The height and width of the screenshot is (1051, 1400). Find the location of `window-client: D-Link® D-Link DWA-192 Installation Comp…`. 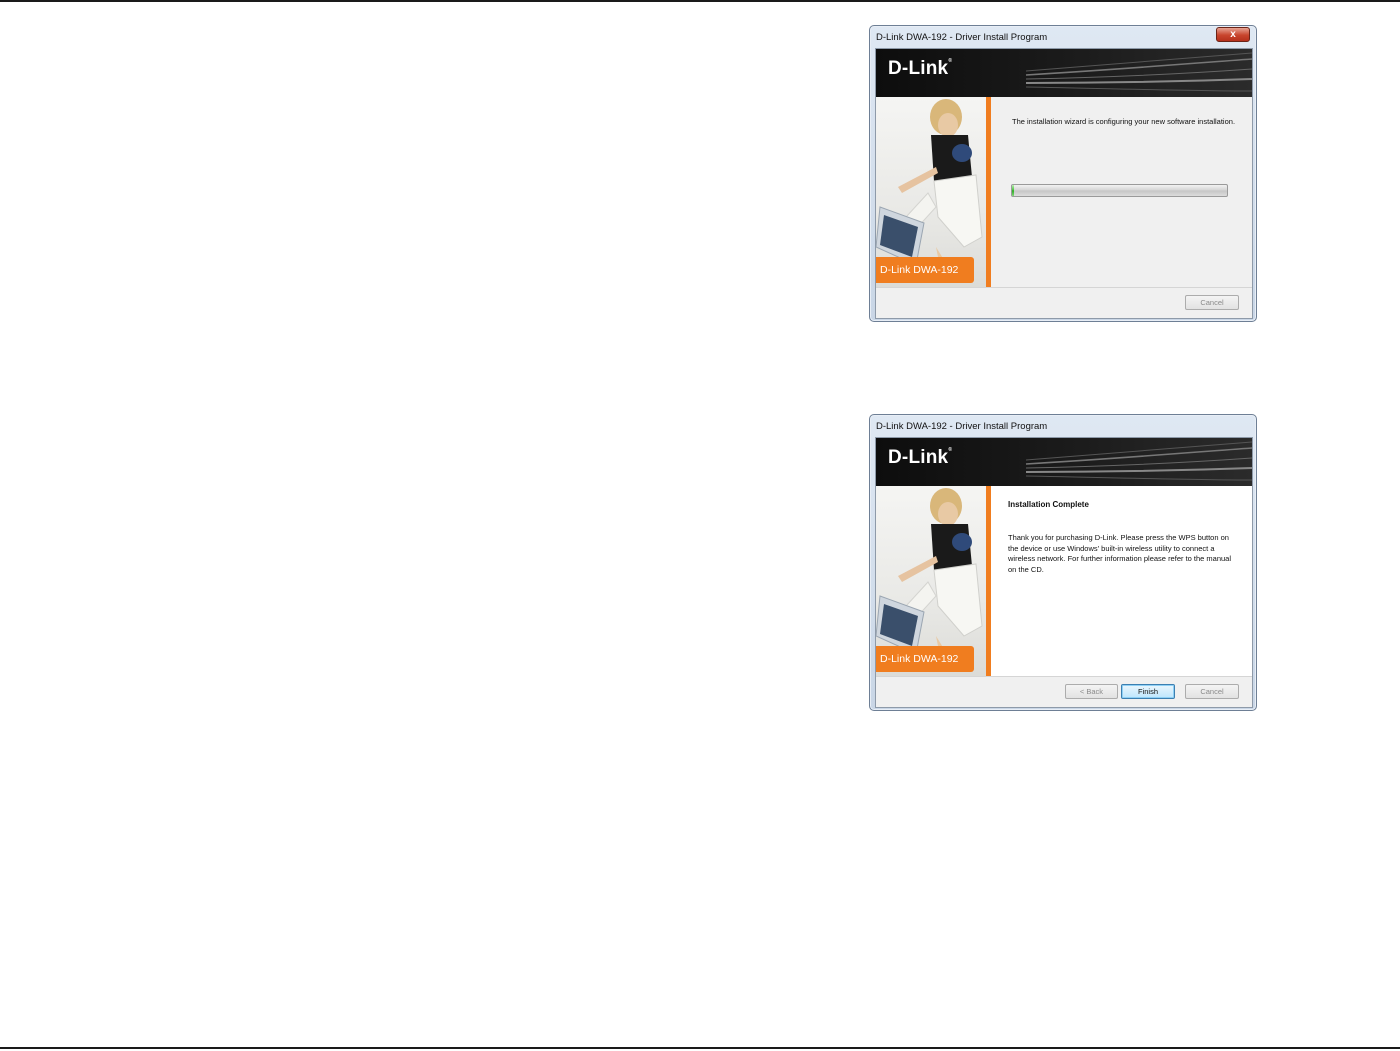

window-client: D-Link® D-Link DWA-192 Installation Comp… is located at coordinates (1064, 572).